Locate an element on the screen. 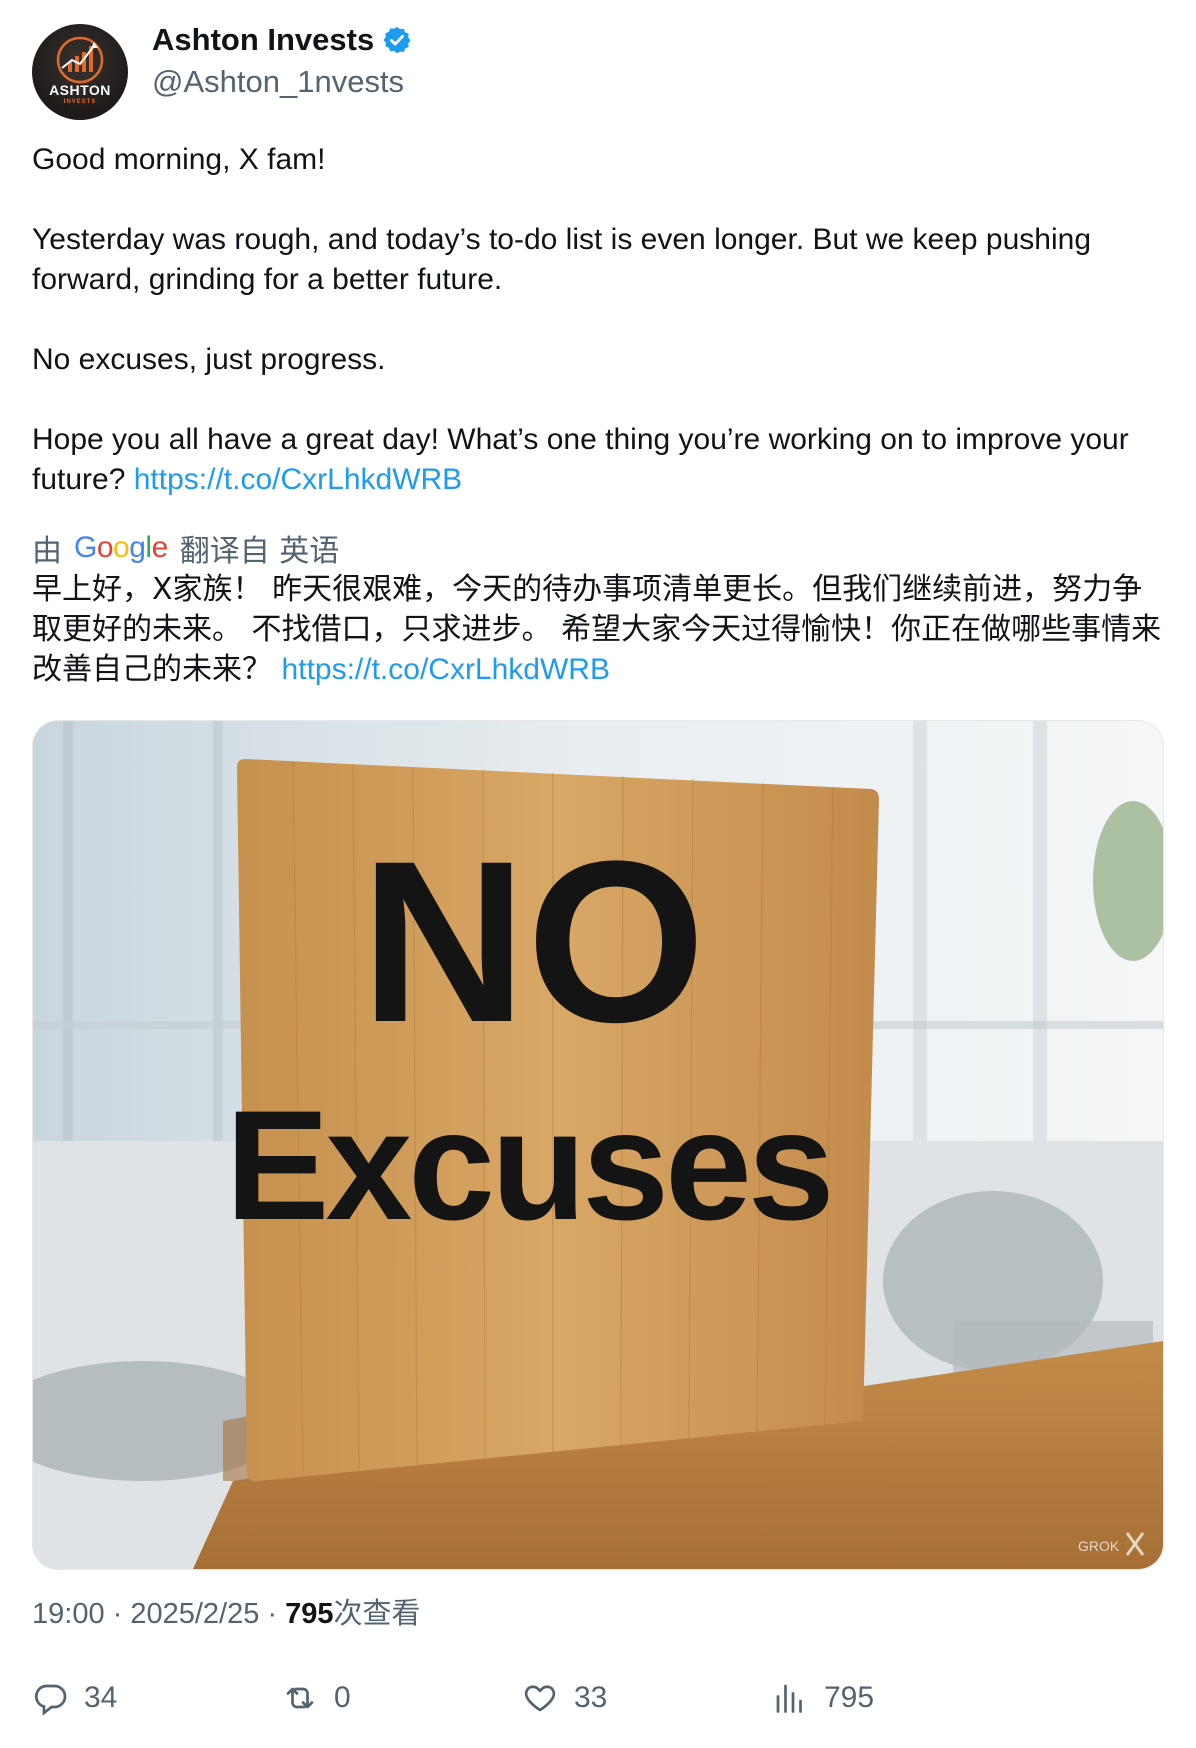  translation-attribution: 由 Google 翻译自 英语 is located at coordinates (185, 548).